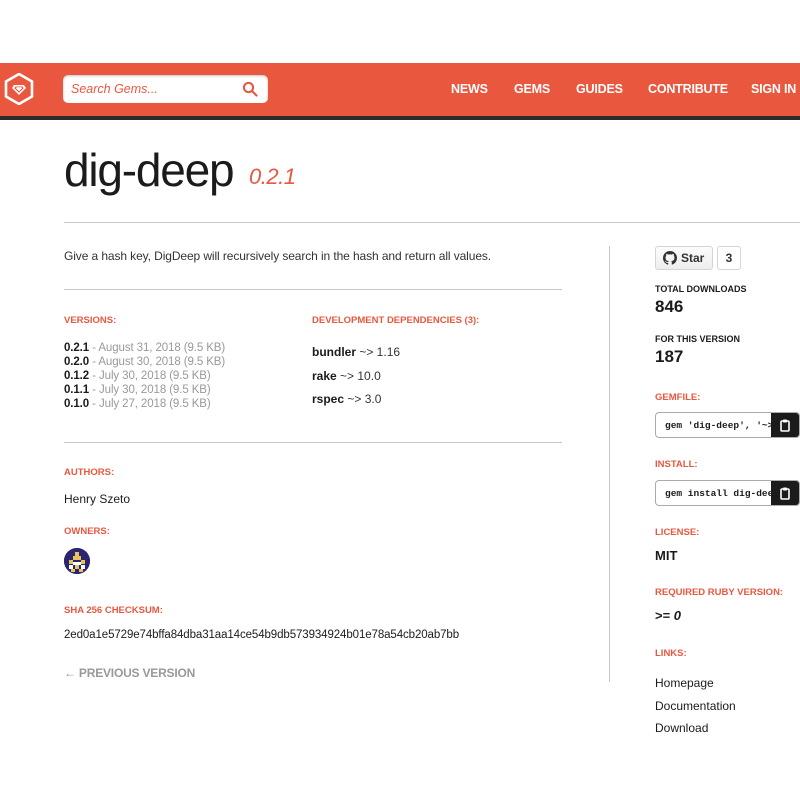 Image resolution: width=800 pixels, height=800 pixels. What do you see at coordinates (669, 306) in the screenshot?
I see `total-downloads-value: 846` at bounding box center [669, 306].